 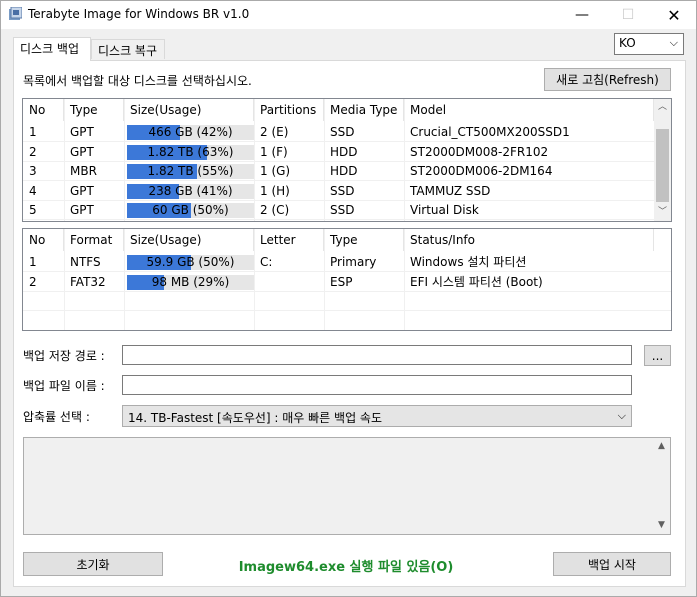 I want to click on cell-type: Primary, so click(x=353, y=262).